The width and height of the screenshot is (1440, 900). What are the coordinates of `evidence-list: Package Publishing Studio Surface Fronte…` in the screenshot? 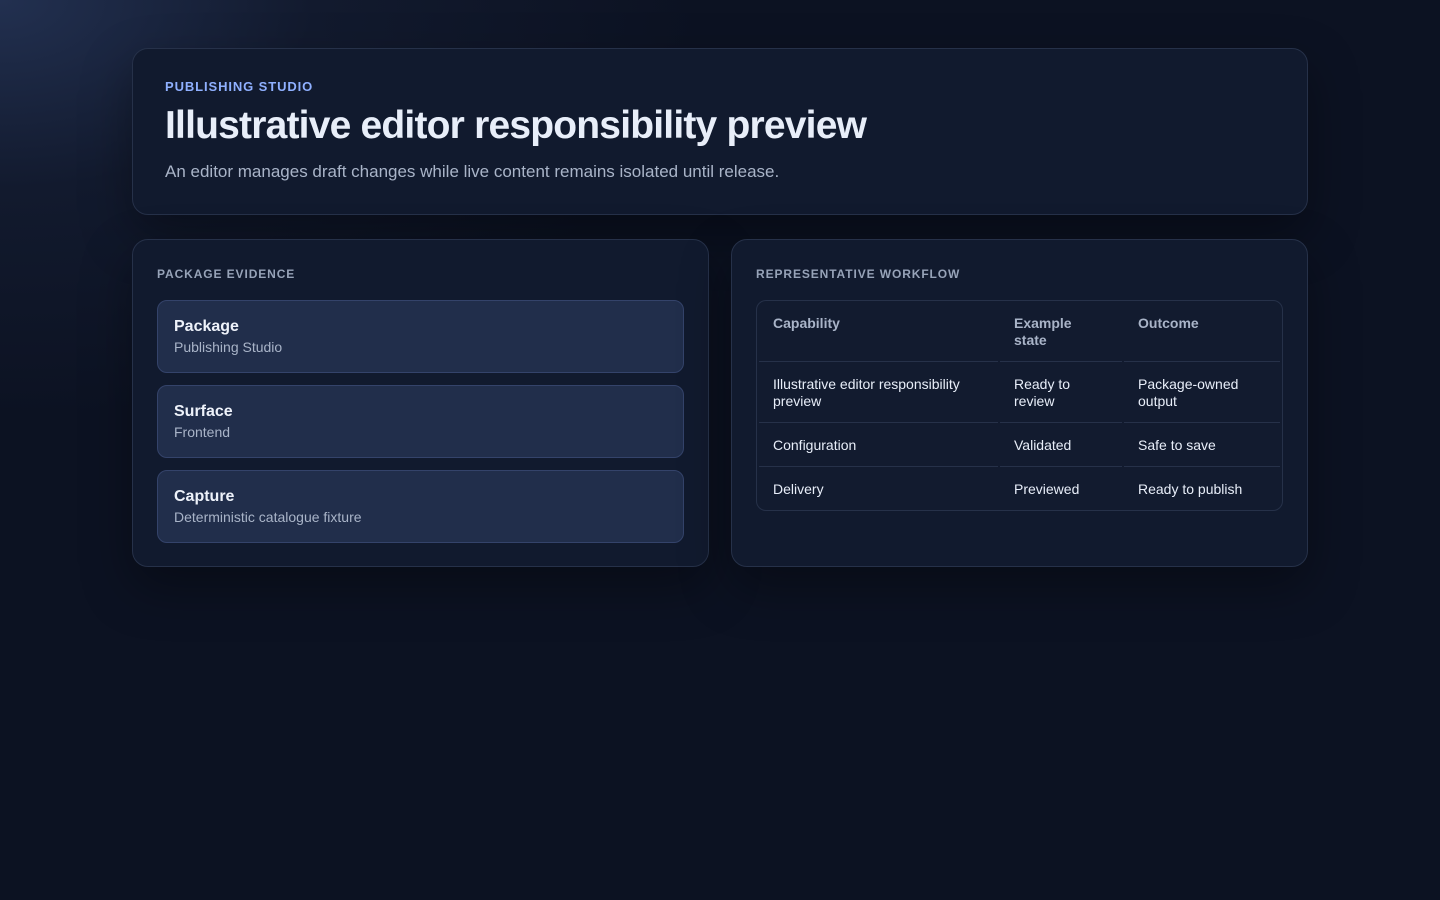 It's located at (420, 421).